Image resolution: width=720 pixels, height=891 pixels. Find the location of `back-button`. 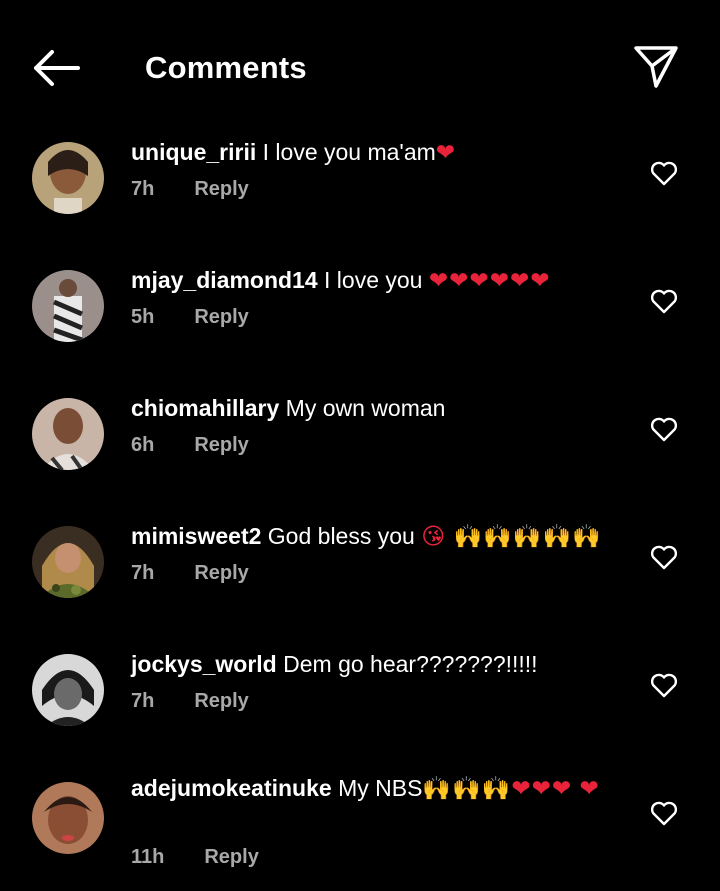

back-button is located at coordinates (56, 68).